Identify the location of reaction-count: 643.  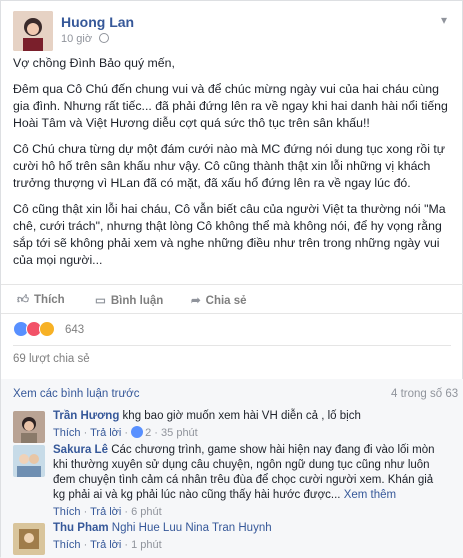
(75, 330).